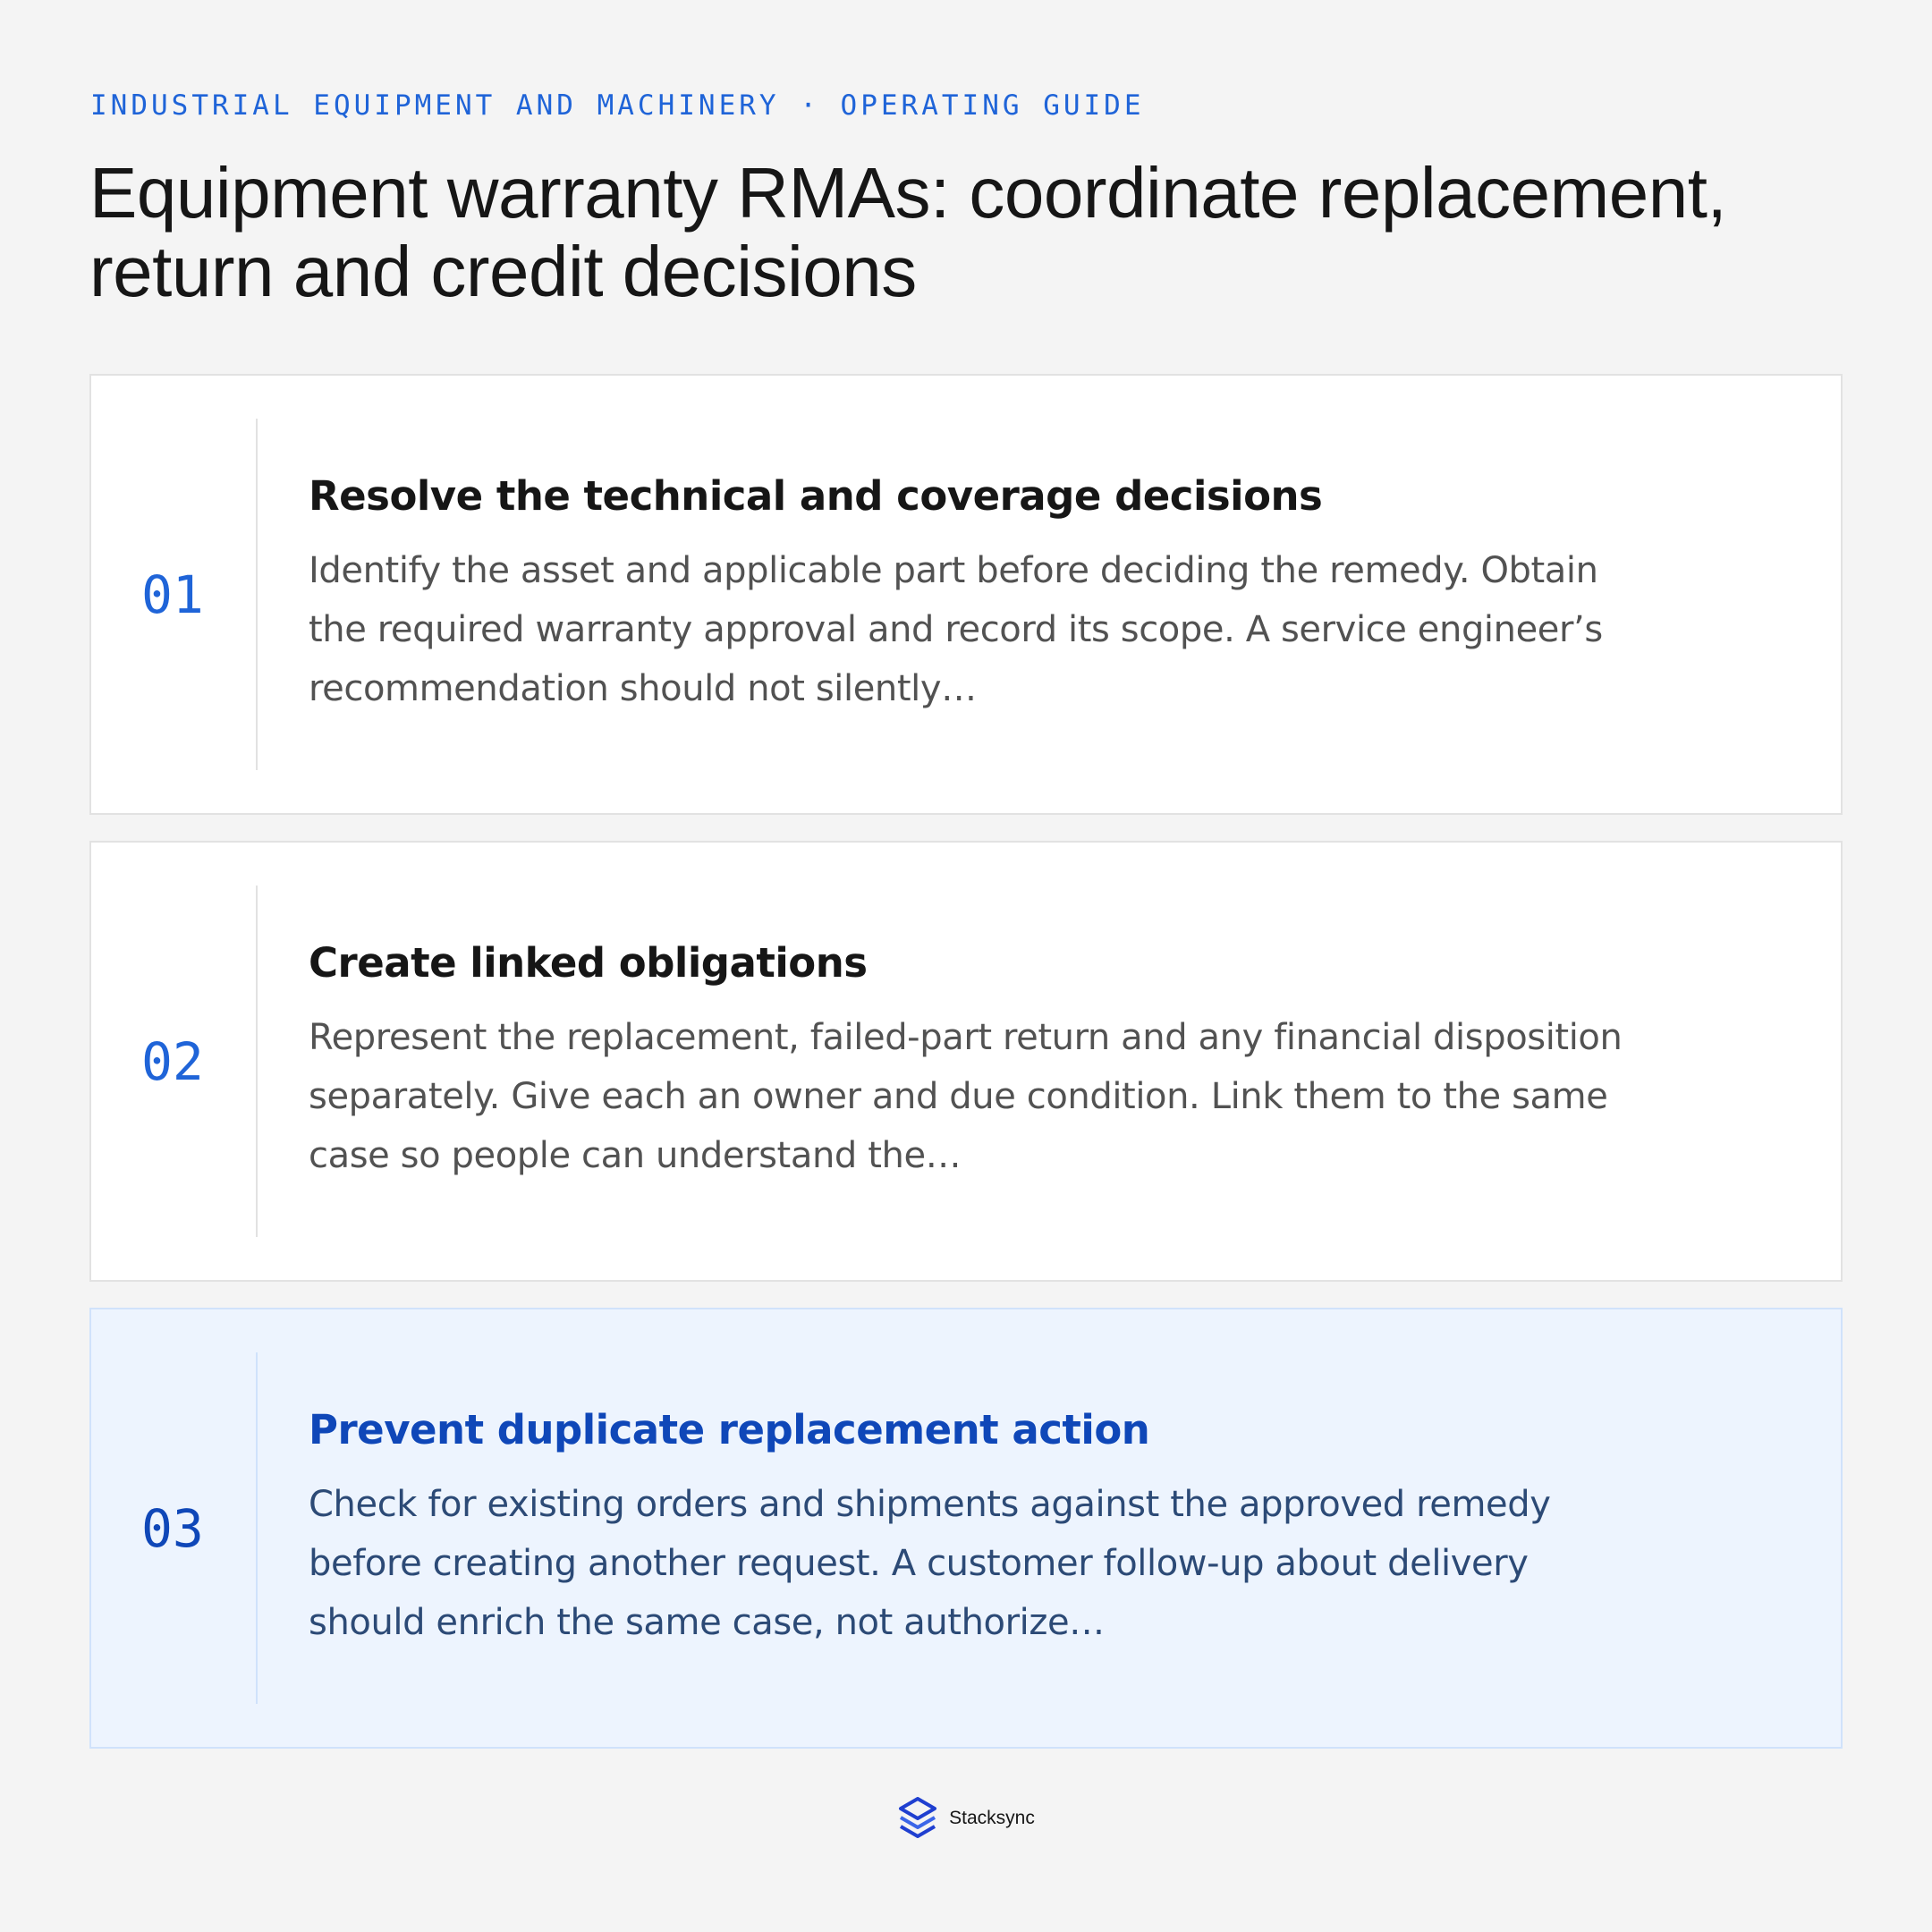  Describe the element at coordinates (588, 962) in the screenshot. I see `step-title: Create linked obligations` at that location.